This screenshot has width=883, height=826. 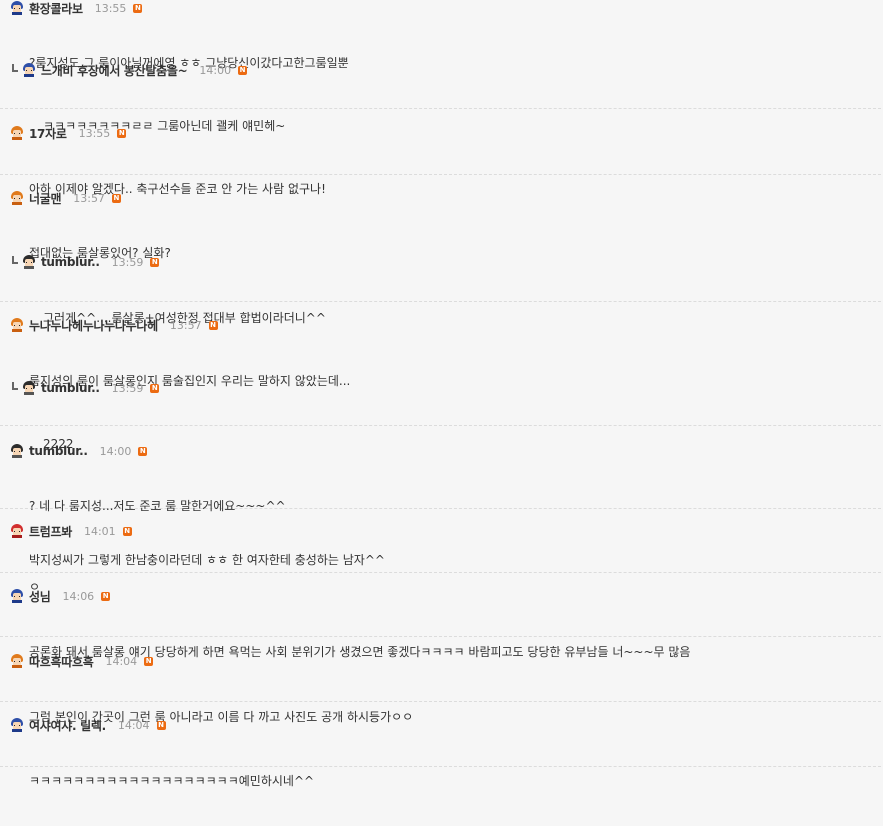 I want to click on nickname: 느개비 후장에서 봉산탈춤을~, so click(x=114, y=70).